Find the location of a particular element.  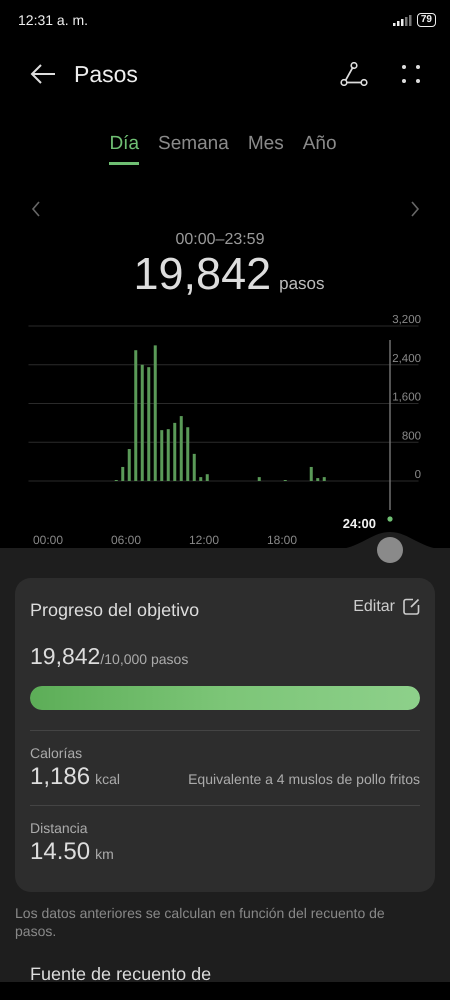

period-tab: Año is located at coordinates (319, 148).